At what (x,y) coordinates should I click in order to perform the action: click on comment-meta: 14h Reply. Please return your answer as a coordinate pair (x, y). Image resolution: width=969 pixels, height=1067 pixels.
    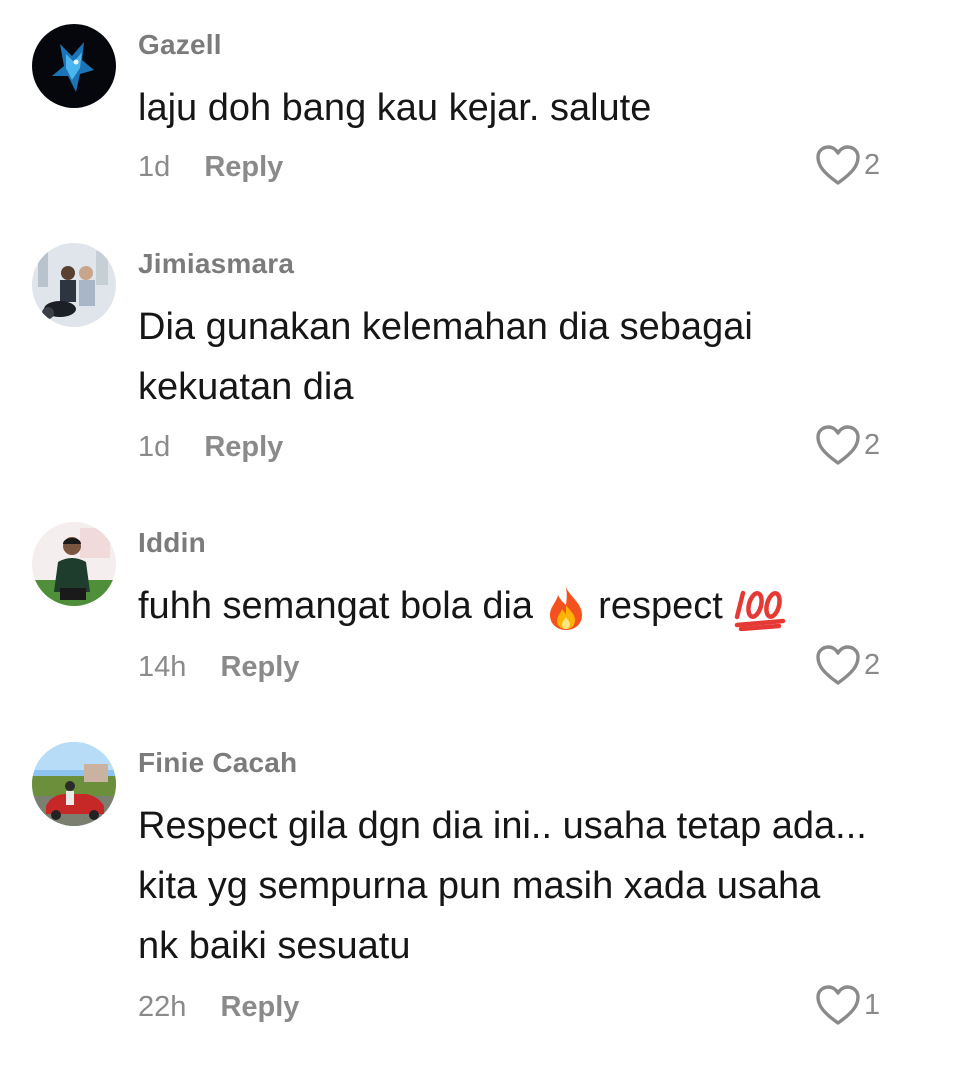
    Looking at the image, I should click on (218, 667).